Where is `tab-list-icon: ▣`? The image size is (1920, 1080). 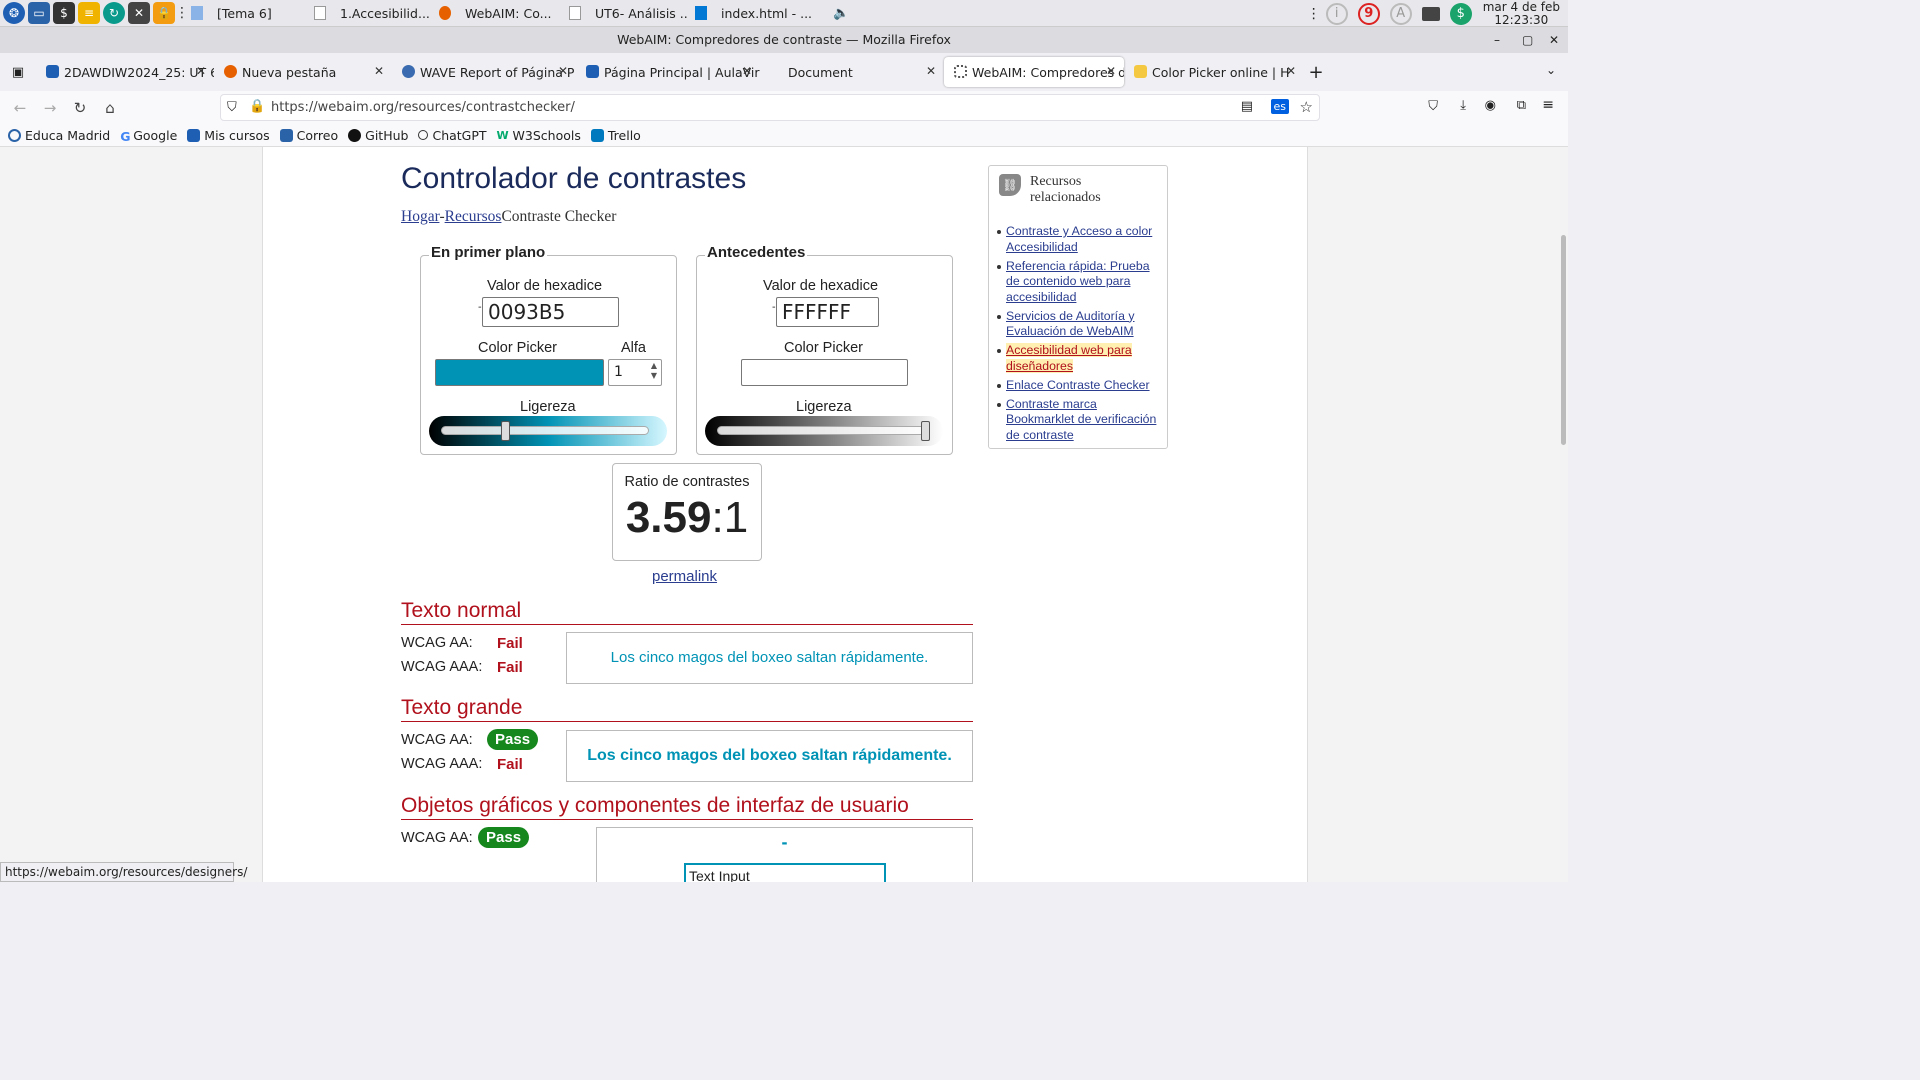 tab-list-icon: ▣ is located at coordinates (18, 72).